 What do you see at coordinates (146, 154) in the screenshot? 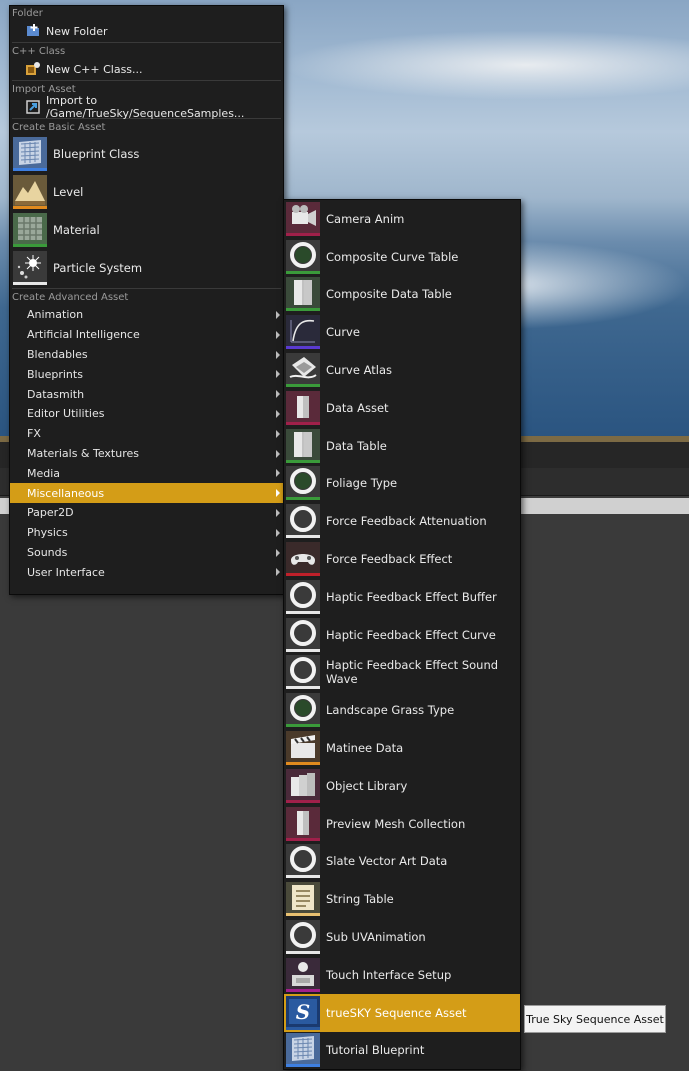
I see `basic-asset-item: Blueprint Class` at bounding box center [146, 154].